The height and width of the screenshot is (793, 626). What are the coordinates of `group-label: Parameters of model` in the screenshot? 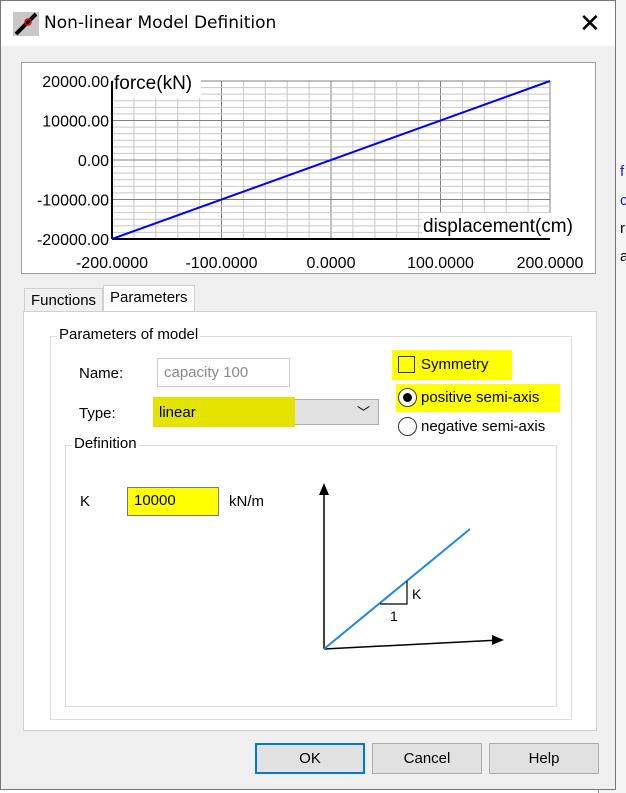 It's located at (129, 334).